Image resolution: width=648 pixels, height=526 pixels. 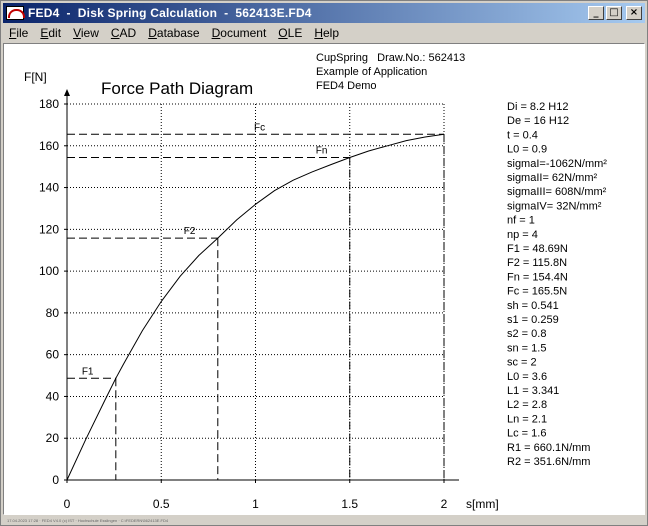 I want to click on parameter-item: L0 = 3.6, so click(x=527, y=377).